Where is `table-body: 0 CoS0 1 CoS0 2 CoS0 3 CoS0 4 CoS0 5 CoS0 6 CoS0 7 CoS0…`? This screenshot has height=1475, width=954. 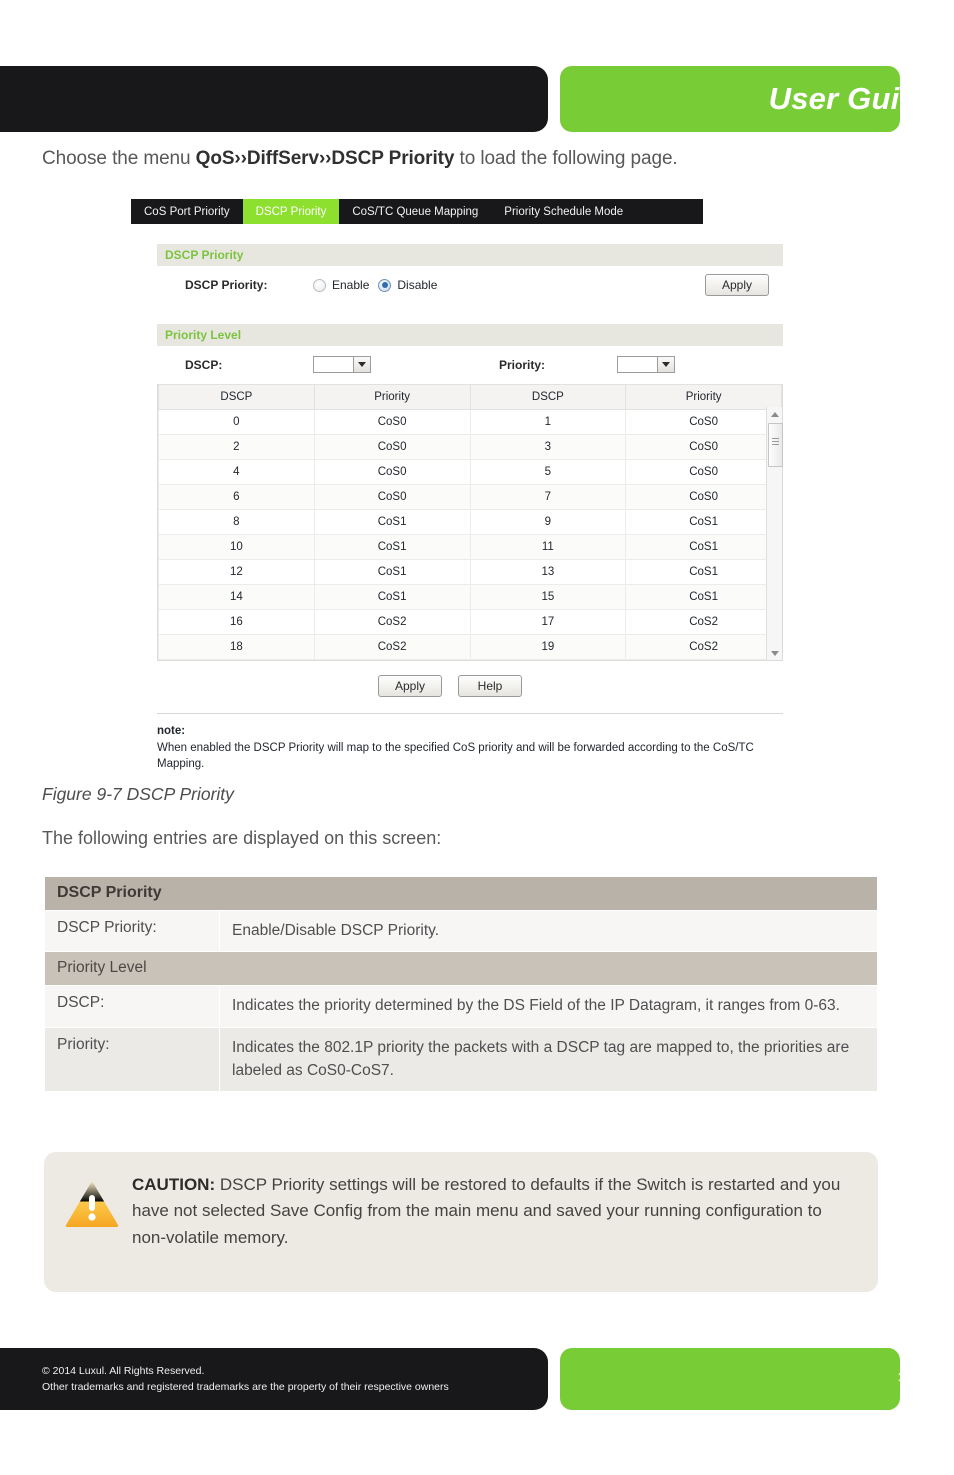 table-body: 0 CoS0 1 CoS0 2 CoS0 3 CoS0 4 CoS0 5 CoS0 6 CoS0 7 CoS0… is located at coordinates (470, 534).